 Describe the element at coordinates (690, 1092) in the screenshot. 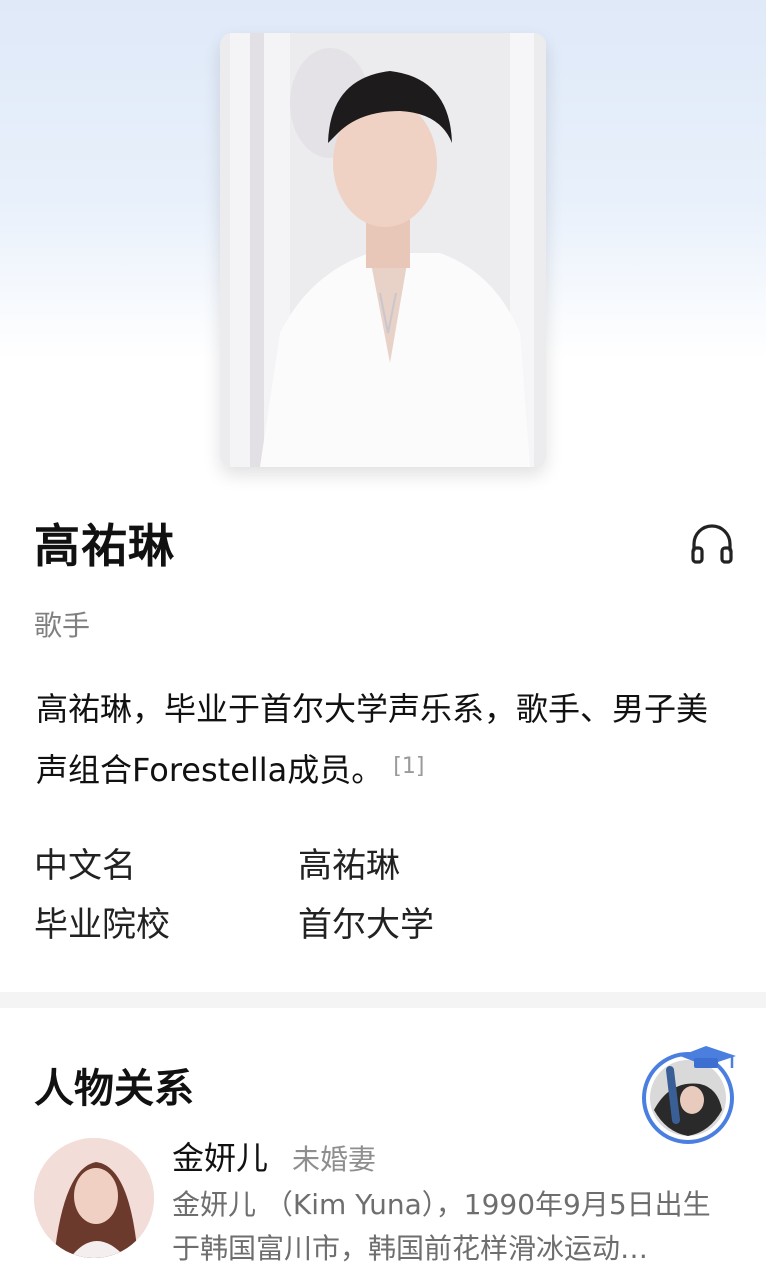

I see `graduation-badge-avatar` at that location.